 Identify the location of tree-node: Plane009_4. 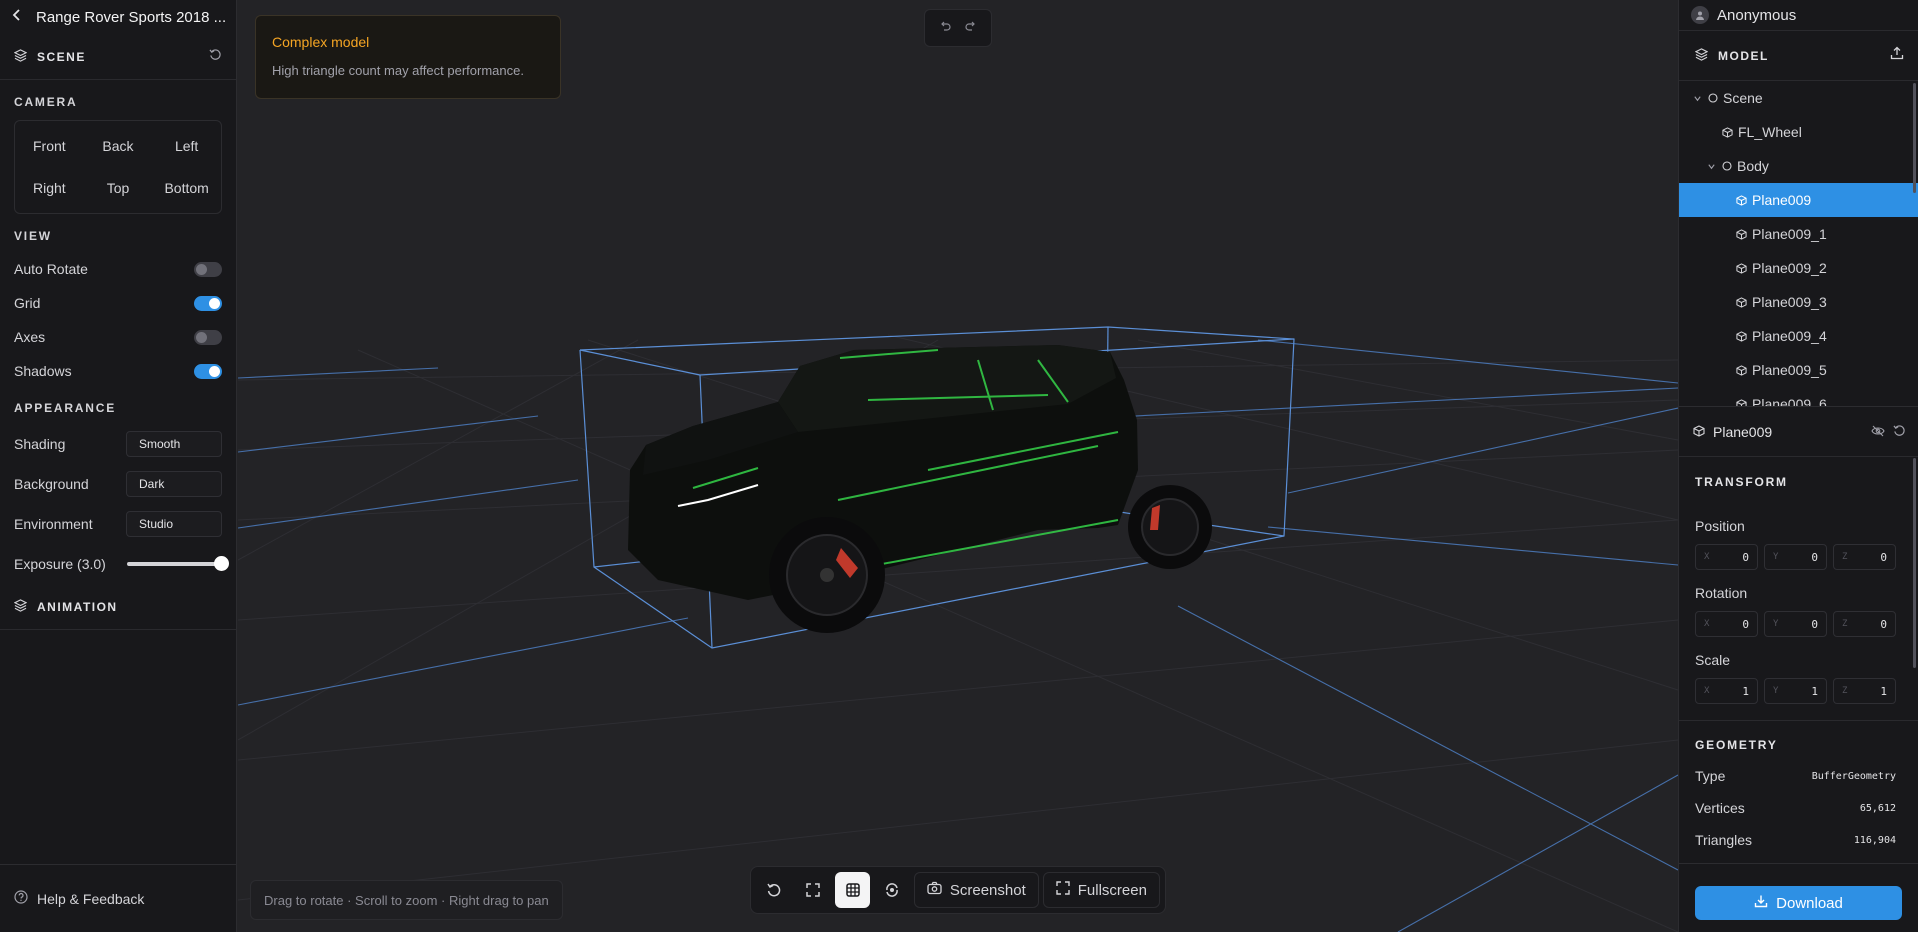
(1798, 336).